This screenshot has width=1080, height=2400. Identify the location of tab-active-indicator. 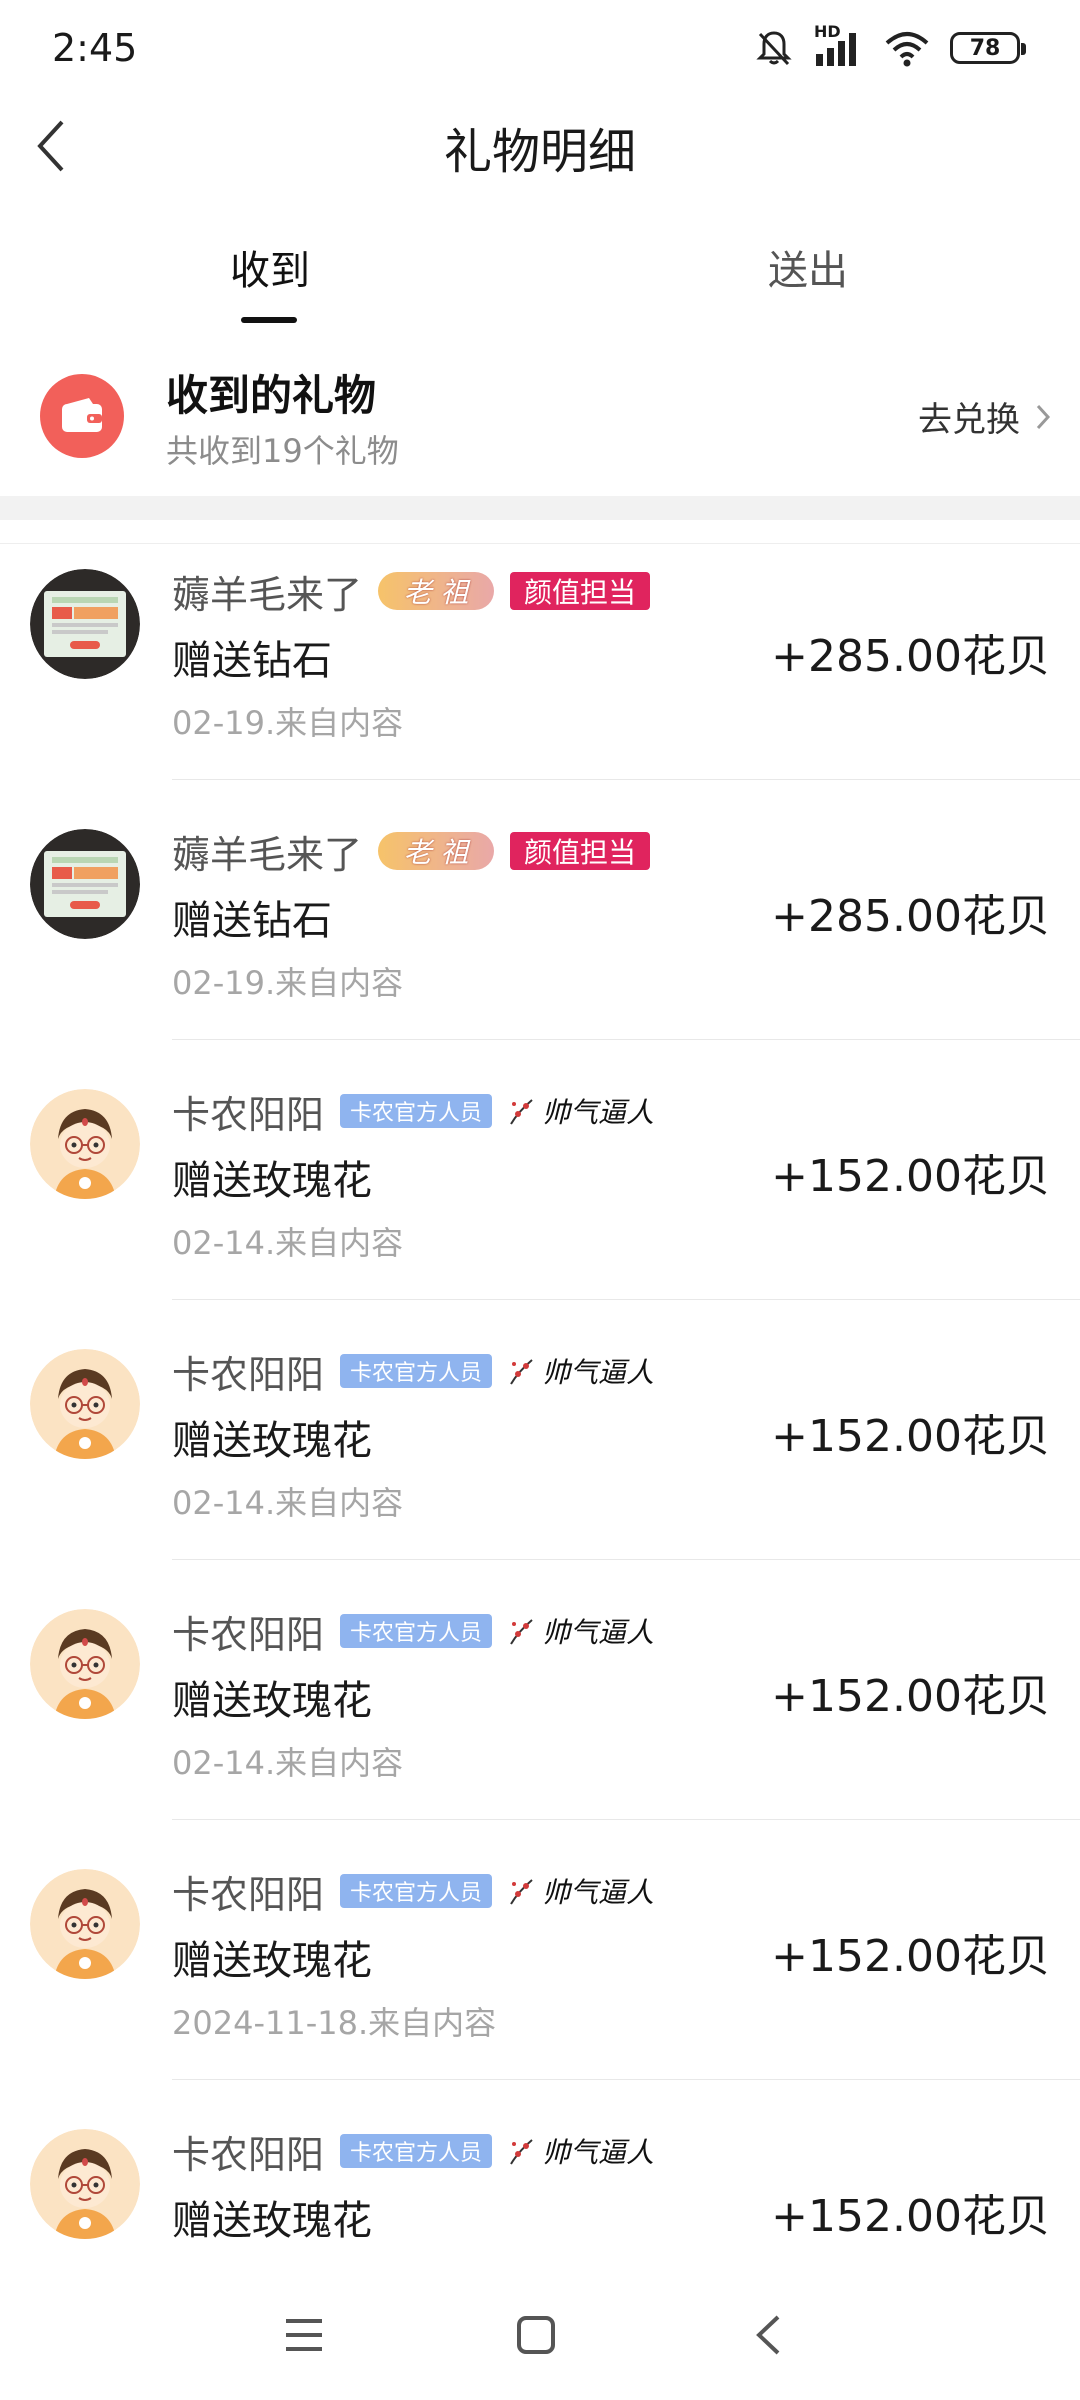
(269, 320).